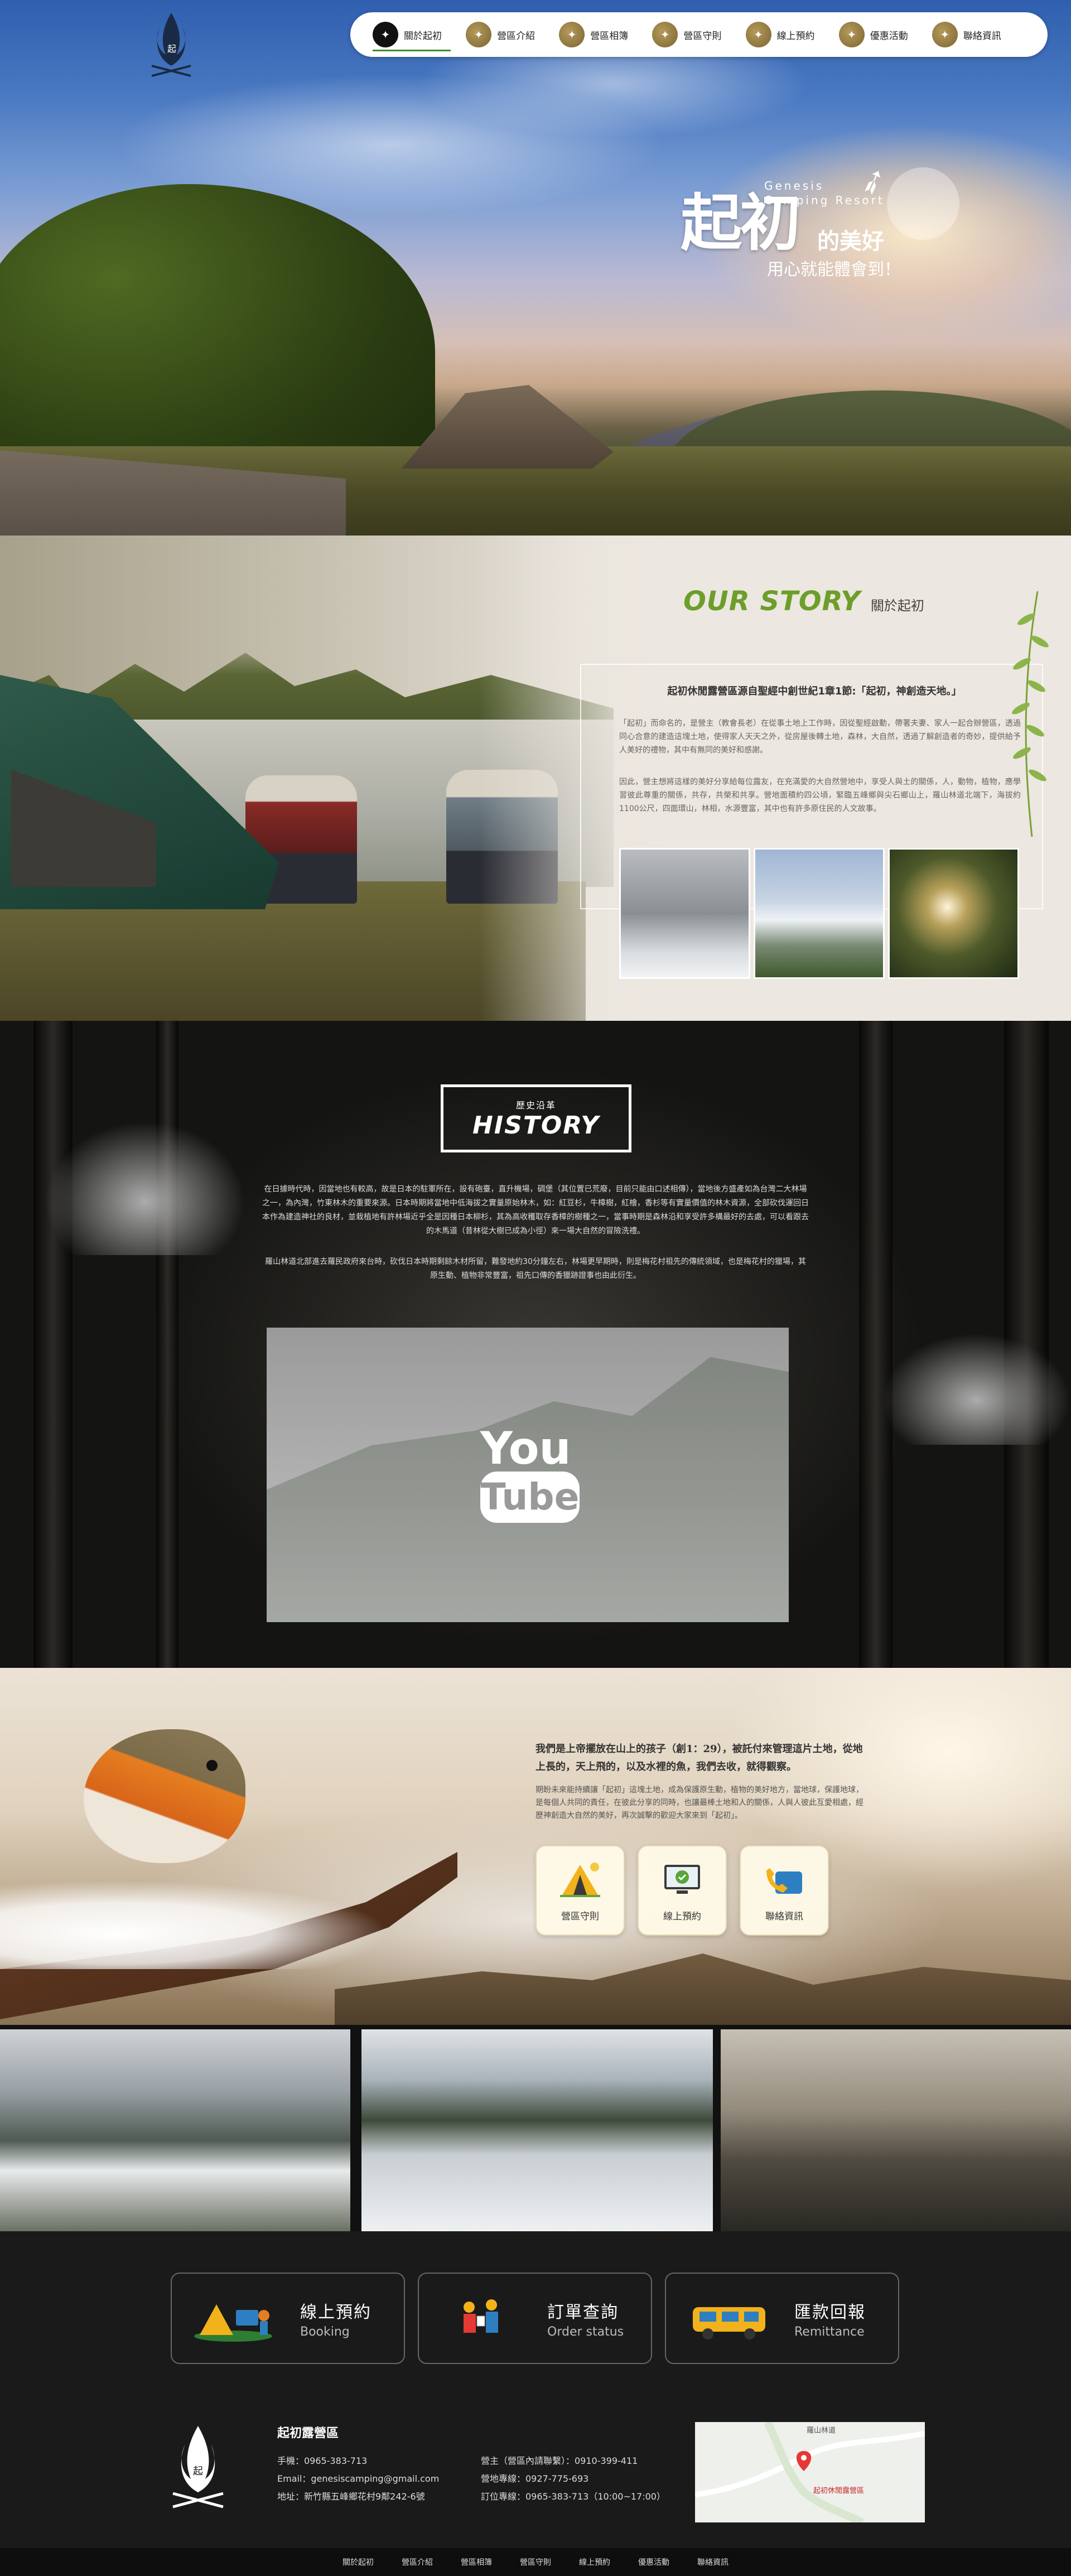 This screenshot has height=2576, width=1071. What do you see at coordinates (212, 1765) in the screenshot?
I see `robin-eye` at bounding box center [212, 1765].